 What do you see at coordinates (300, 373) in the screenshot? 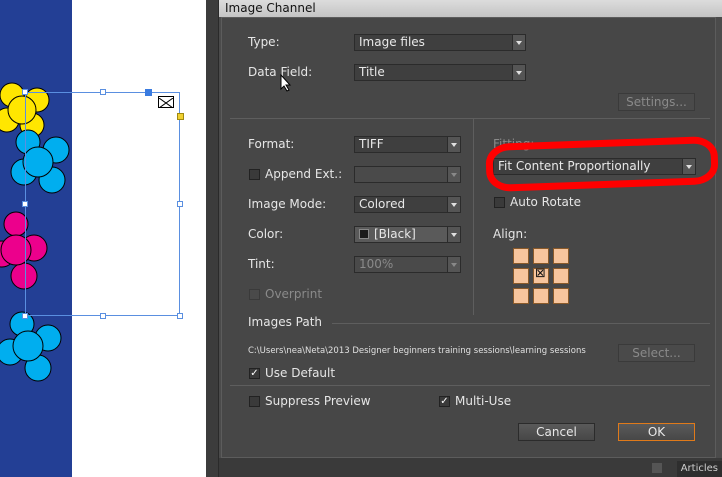
I see `use-default-label: Use Default` at bounding box center [300, 373].